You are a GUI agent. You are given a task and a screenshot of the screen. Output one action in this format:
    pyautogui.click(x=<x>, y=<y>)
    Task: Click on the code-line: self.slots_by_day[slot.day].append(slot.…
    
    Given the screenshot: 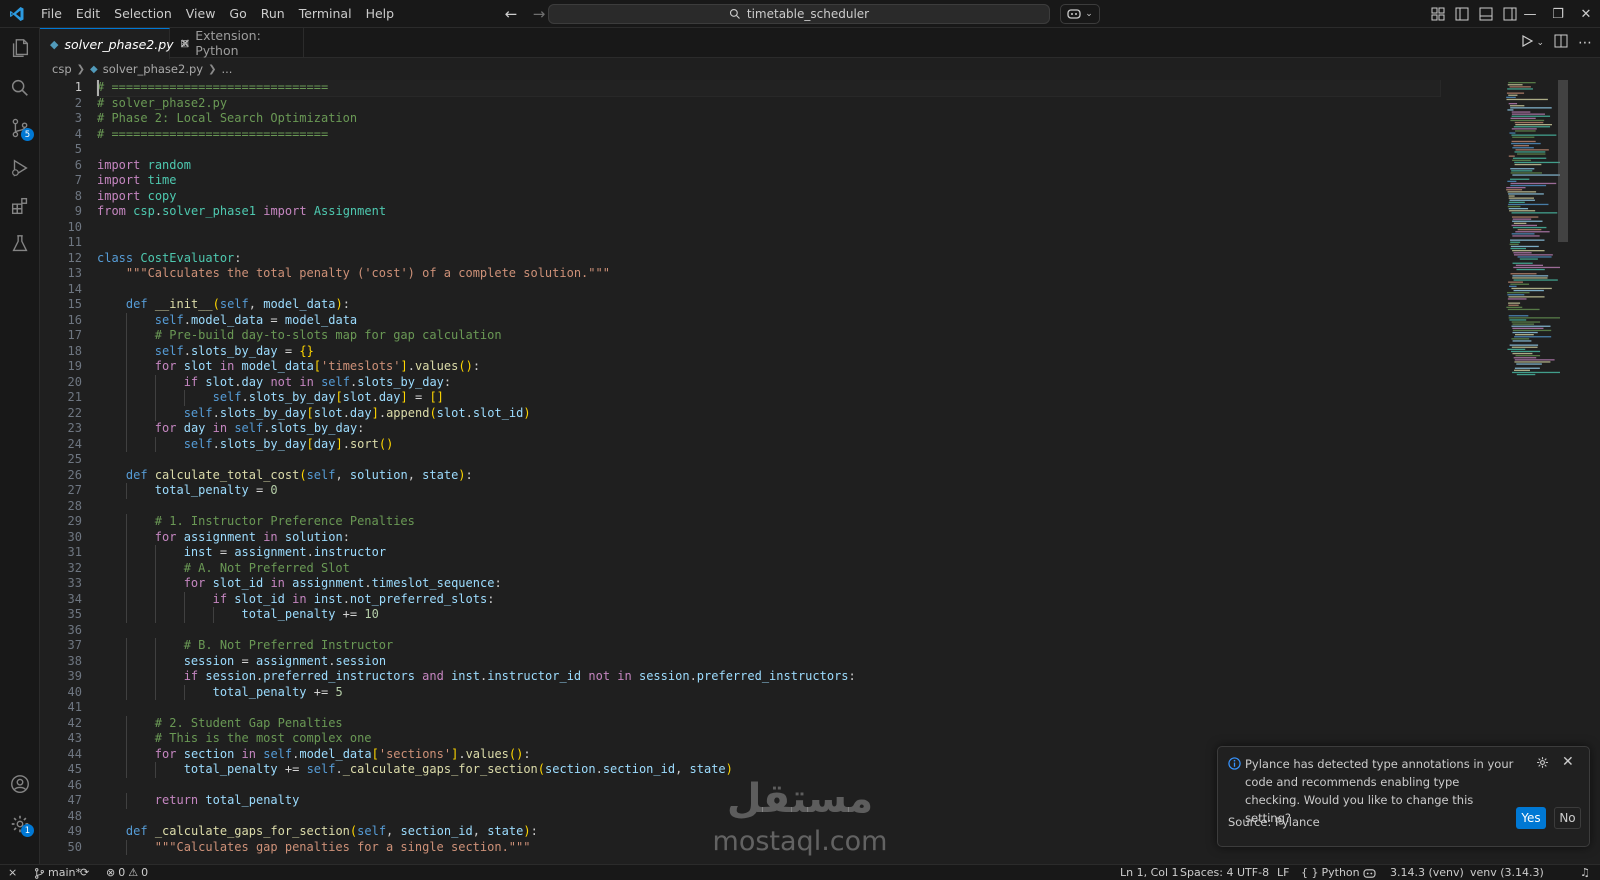 What is the action you would take?
    pyautogui.click(x=768, y=413)
    